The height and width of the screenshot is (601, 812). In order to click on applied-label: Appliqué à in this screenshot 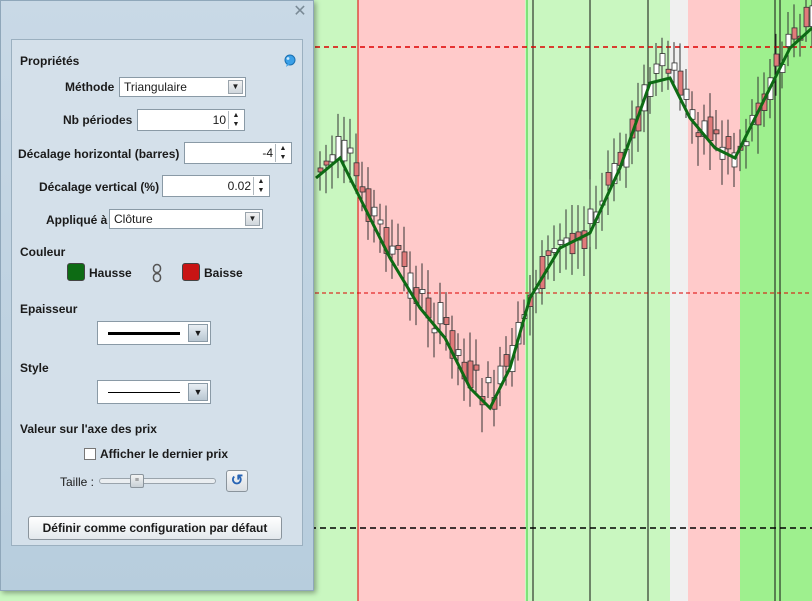, I will do `click(77, 220)`.